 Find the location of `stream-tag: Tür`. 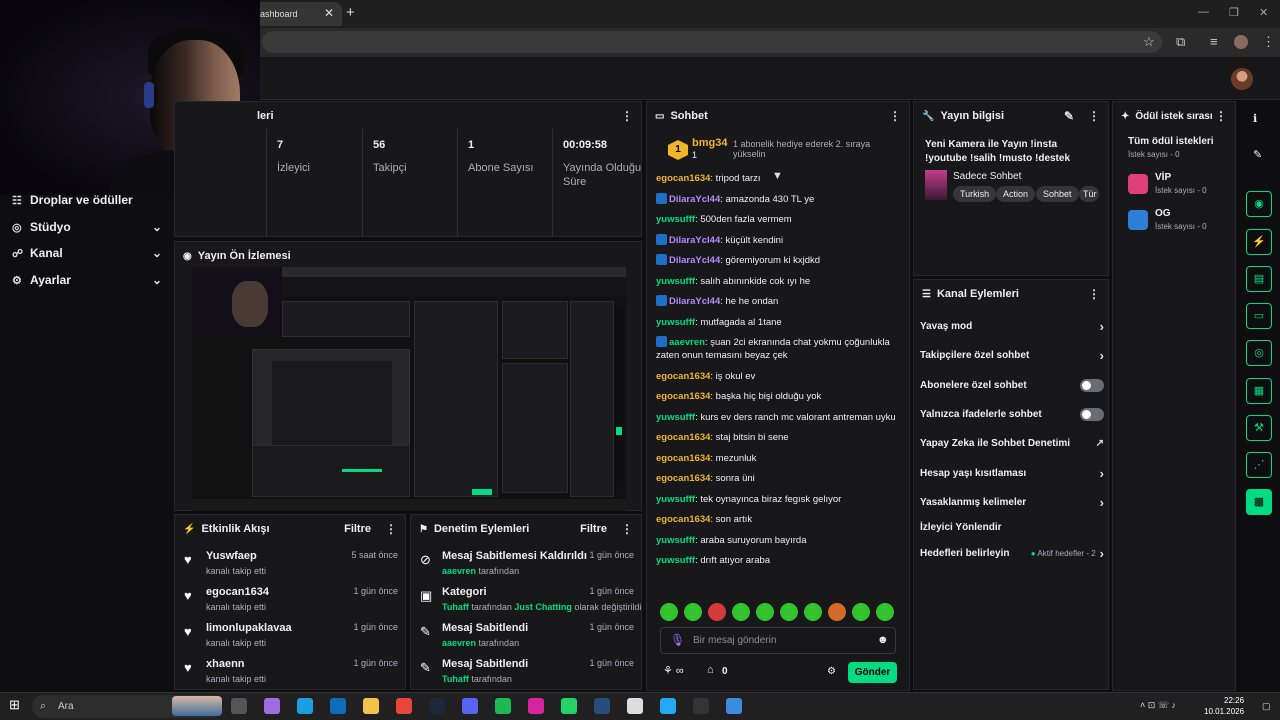

stream-tag: Tür is located at coordinates (1089, 194).